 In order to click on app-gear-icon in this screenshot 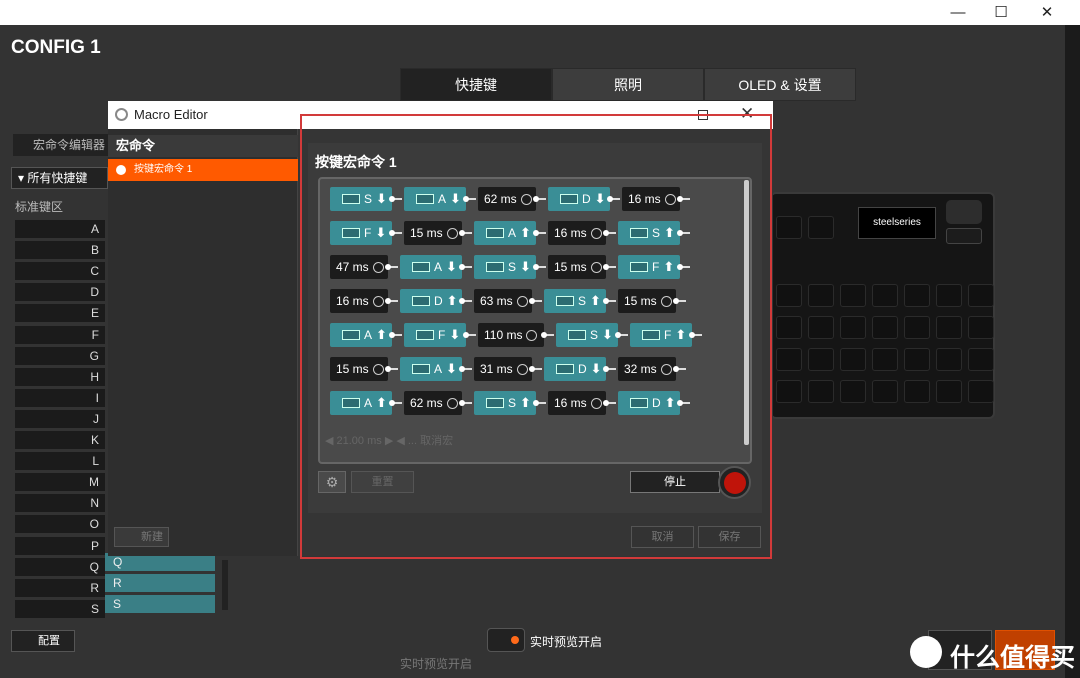, I will do `click(121, 114)`.